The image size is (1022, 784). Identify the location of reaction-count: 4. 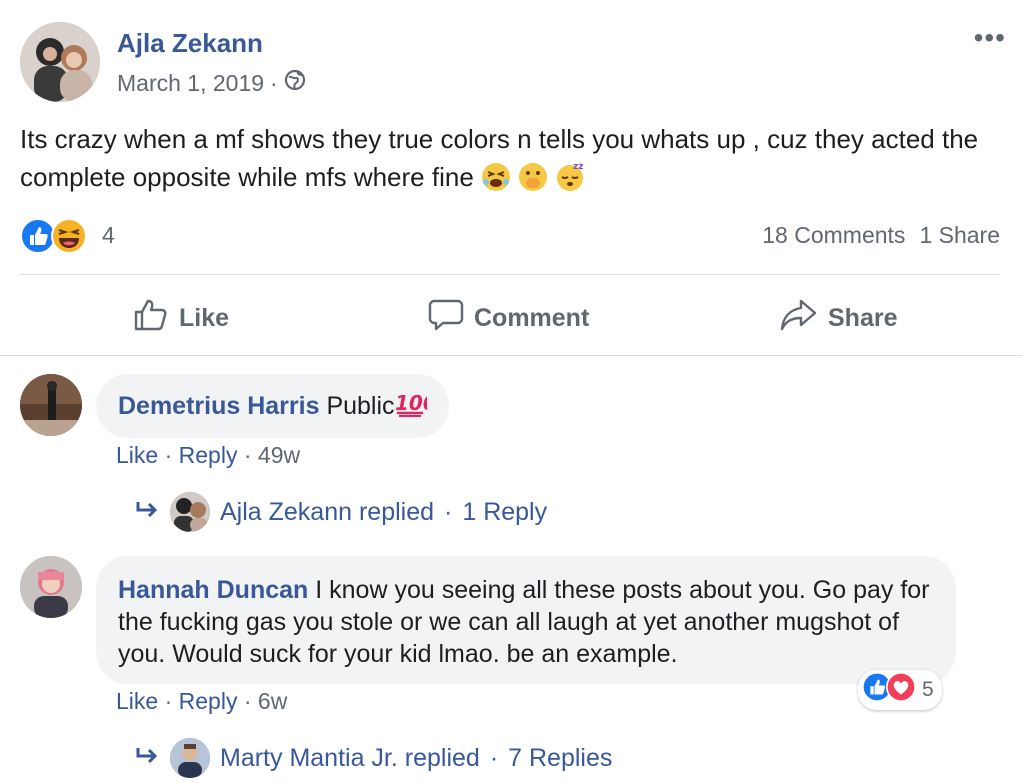
(108, 235).